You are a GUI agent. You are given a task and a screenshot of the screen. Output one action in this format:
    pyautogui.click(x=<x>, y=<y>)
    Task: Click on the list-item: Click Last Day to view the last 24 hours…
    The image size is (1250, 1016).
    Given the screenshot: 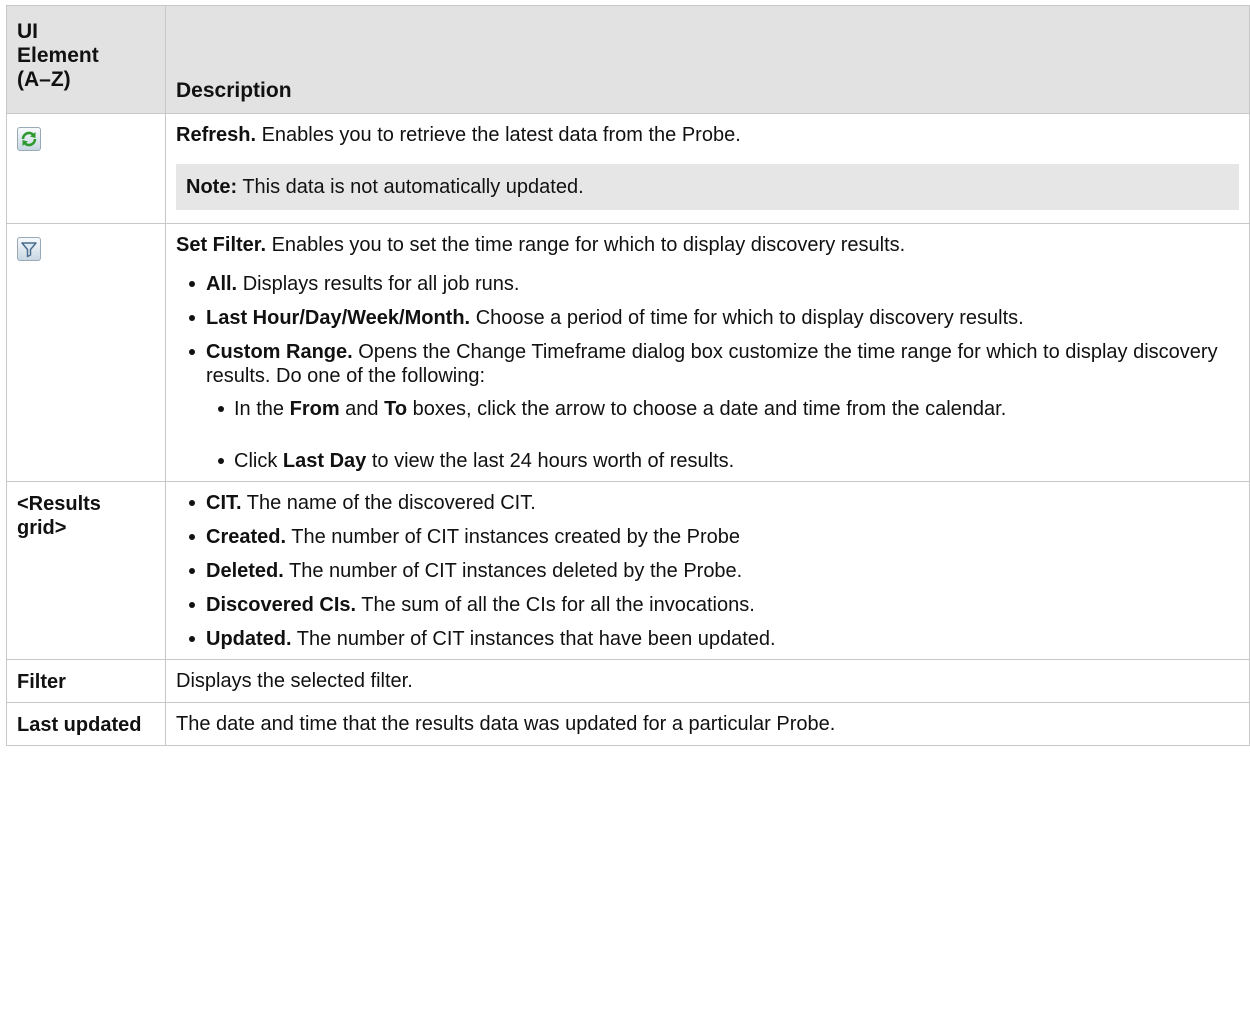 What is the action you would take?
    pyautogui.click(x=722, y=461)
    